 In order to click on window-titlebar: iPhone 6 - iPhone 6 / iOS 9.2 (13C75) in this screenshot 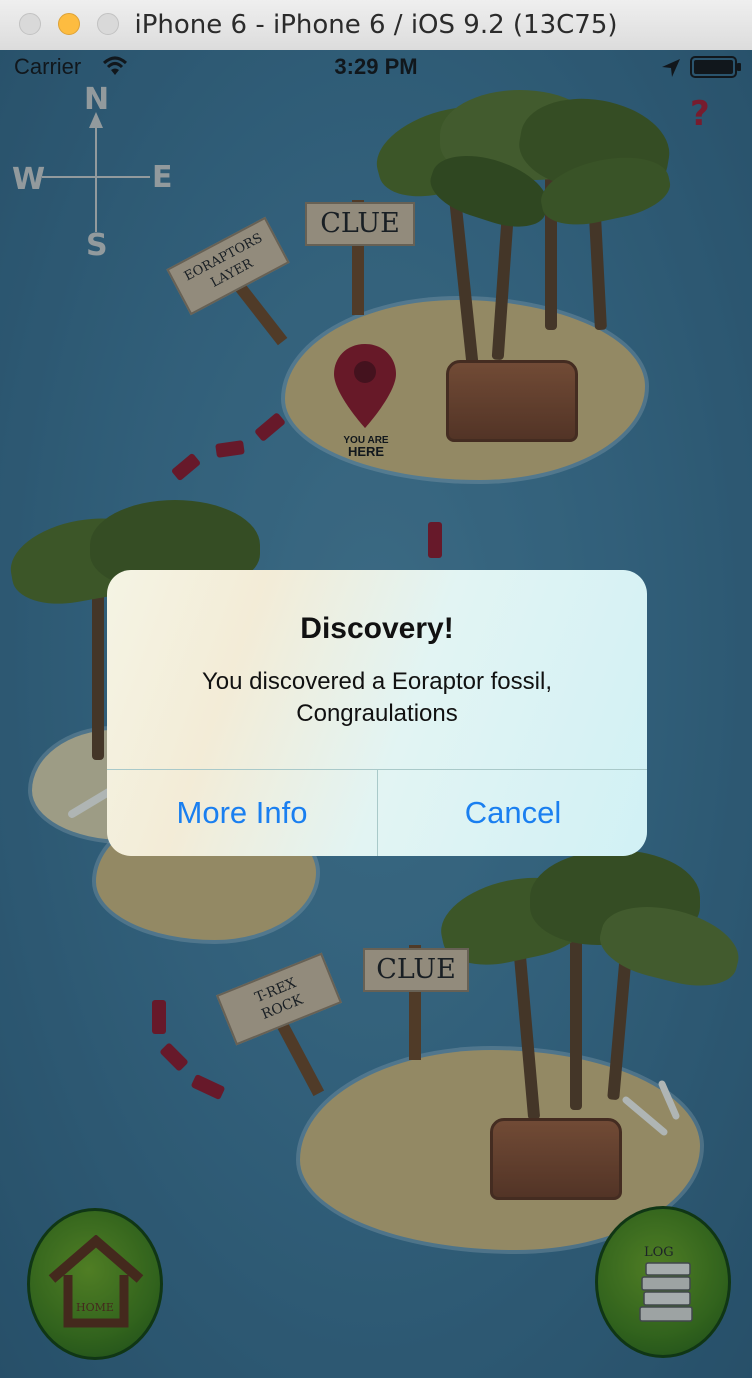, I will do `click(376, 25)`.